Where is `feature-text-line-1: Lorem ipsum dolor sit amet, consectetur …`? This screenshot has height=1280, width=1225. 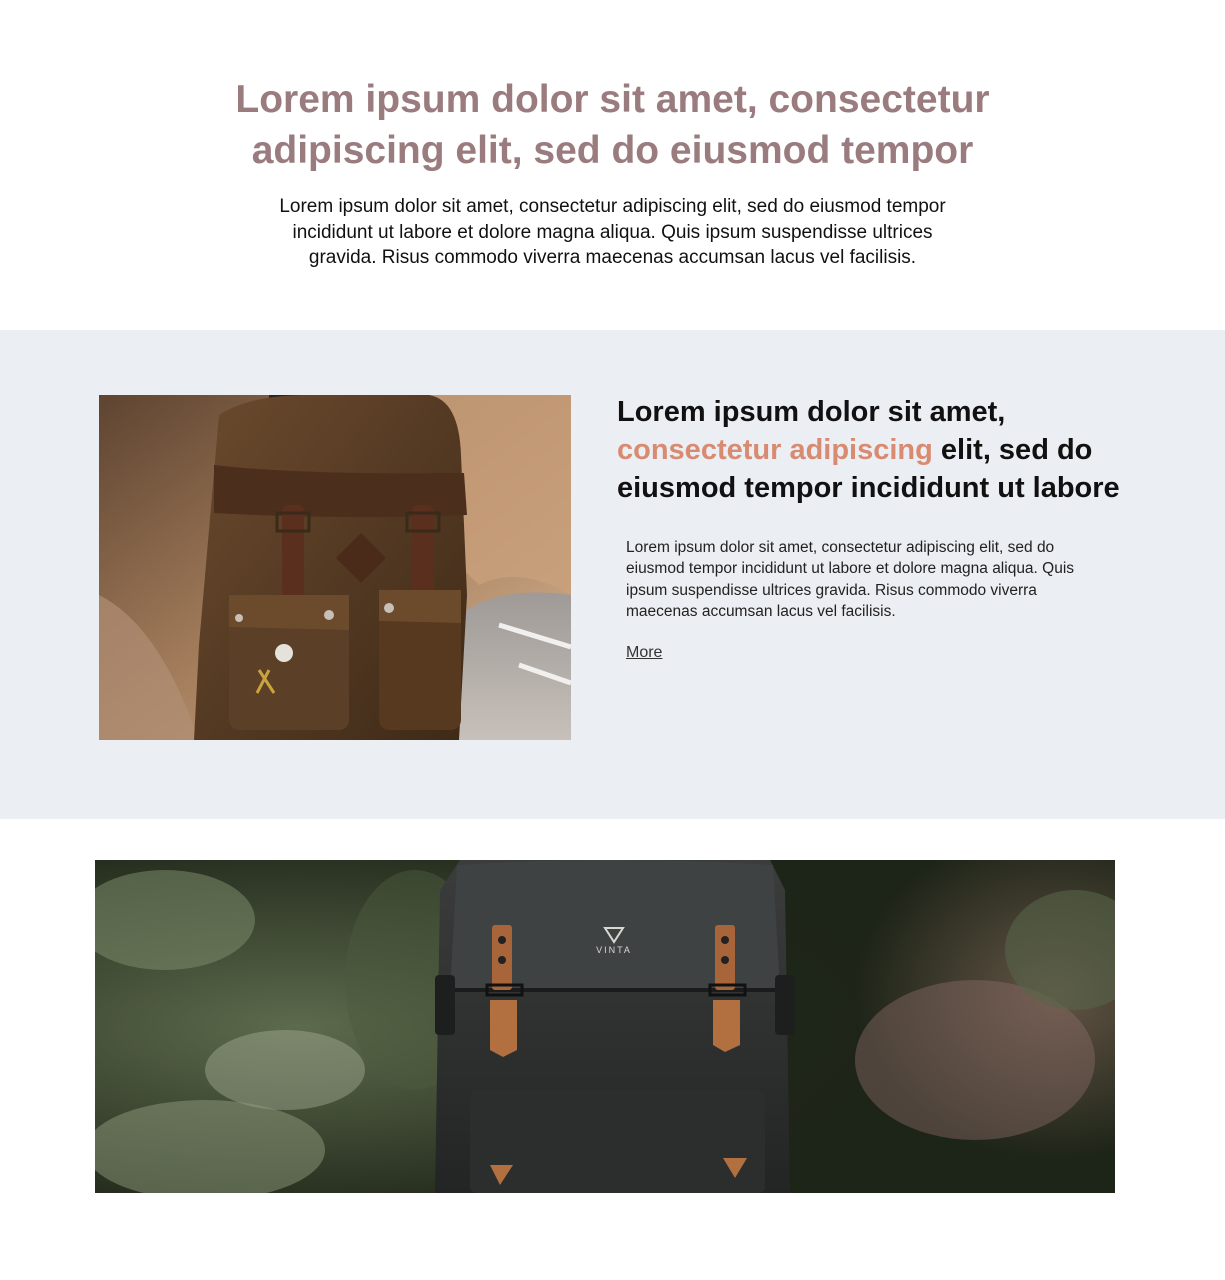 feature-text-line-1: Lorem ipsum dolor sit amet, consectetur … is located at coordinates (840, 547).